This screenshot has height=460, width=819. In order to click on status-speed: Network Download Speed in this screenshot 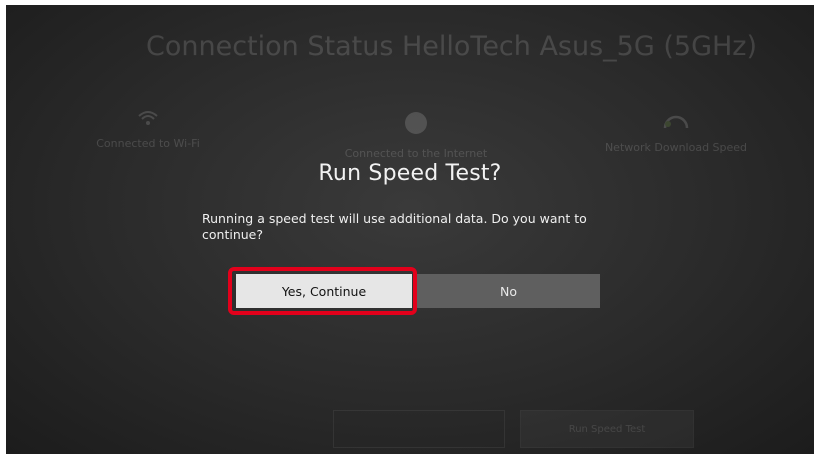, I will do `click(676, 132)`.